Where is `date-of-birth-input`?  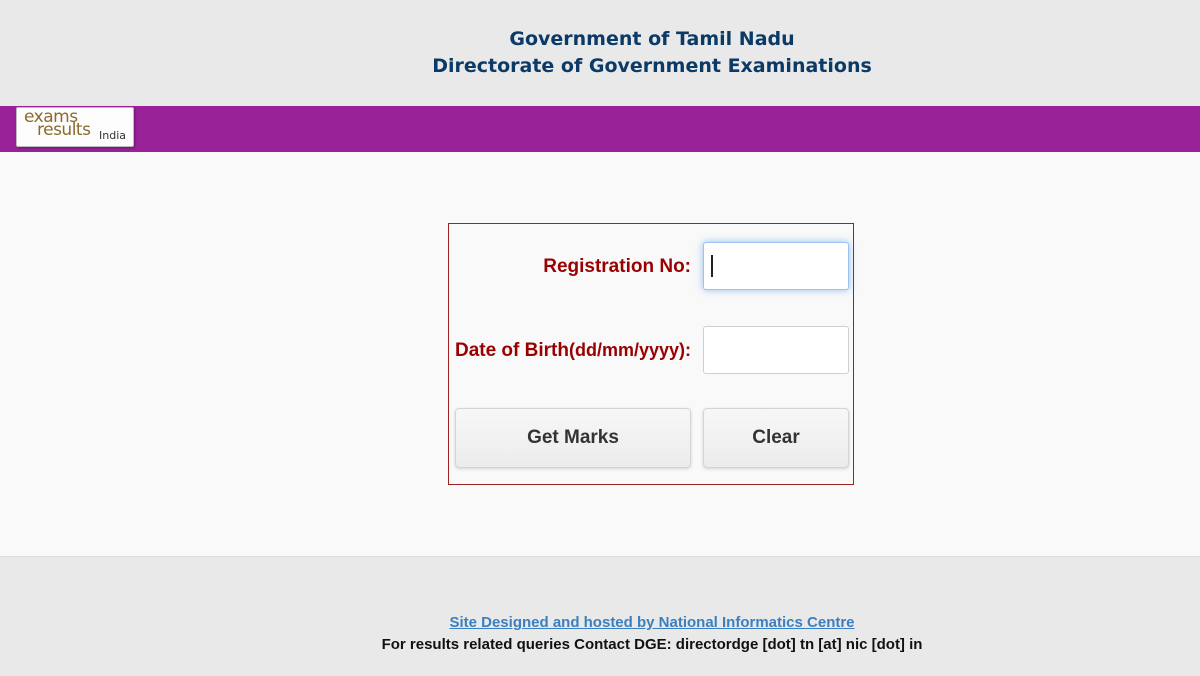
date-of-birth-input is located at coordinates (776, 350).